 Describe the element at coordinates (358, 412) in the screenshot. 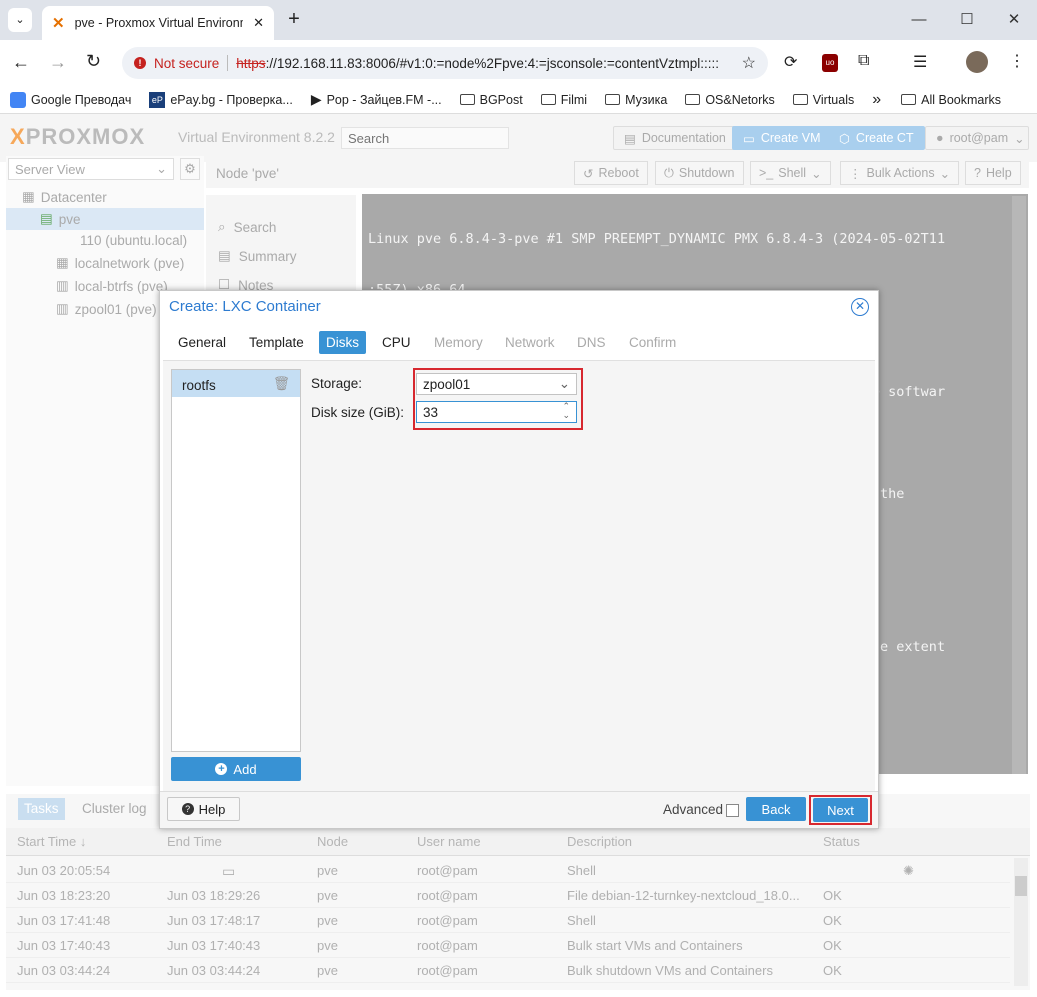

I see `disk-size-label: Disk size (GiB):` at that location.